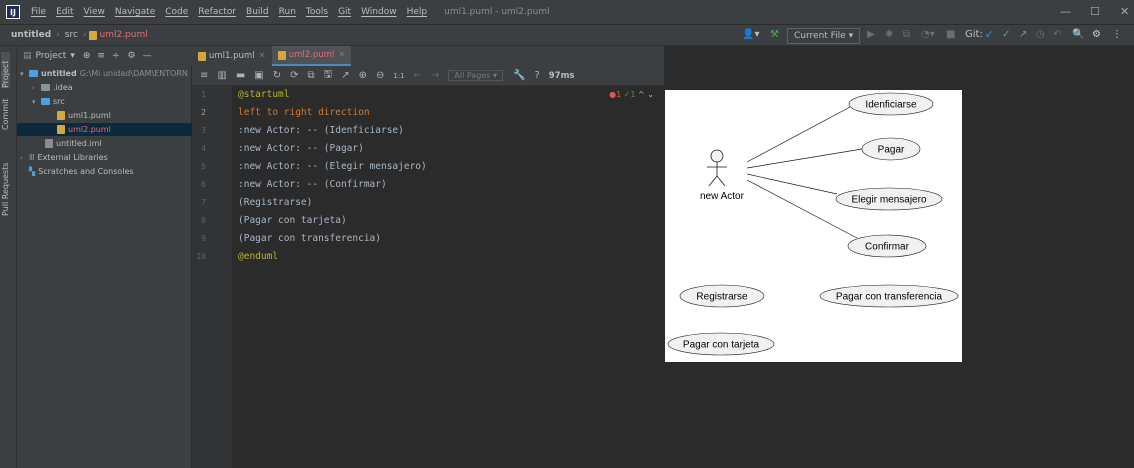  I want to click on usecase-pagar: Pagar, so click(891, 149).